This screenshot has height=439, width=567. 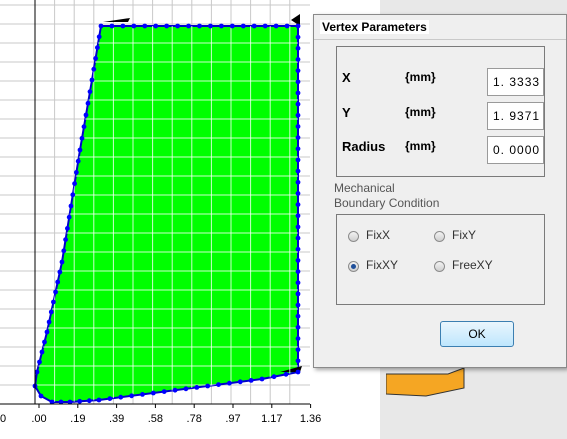 I want to click on x-value-field, so click(x=515, y=82).